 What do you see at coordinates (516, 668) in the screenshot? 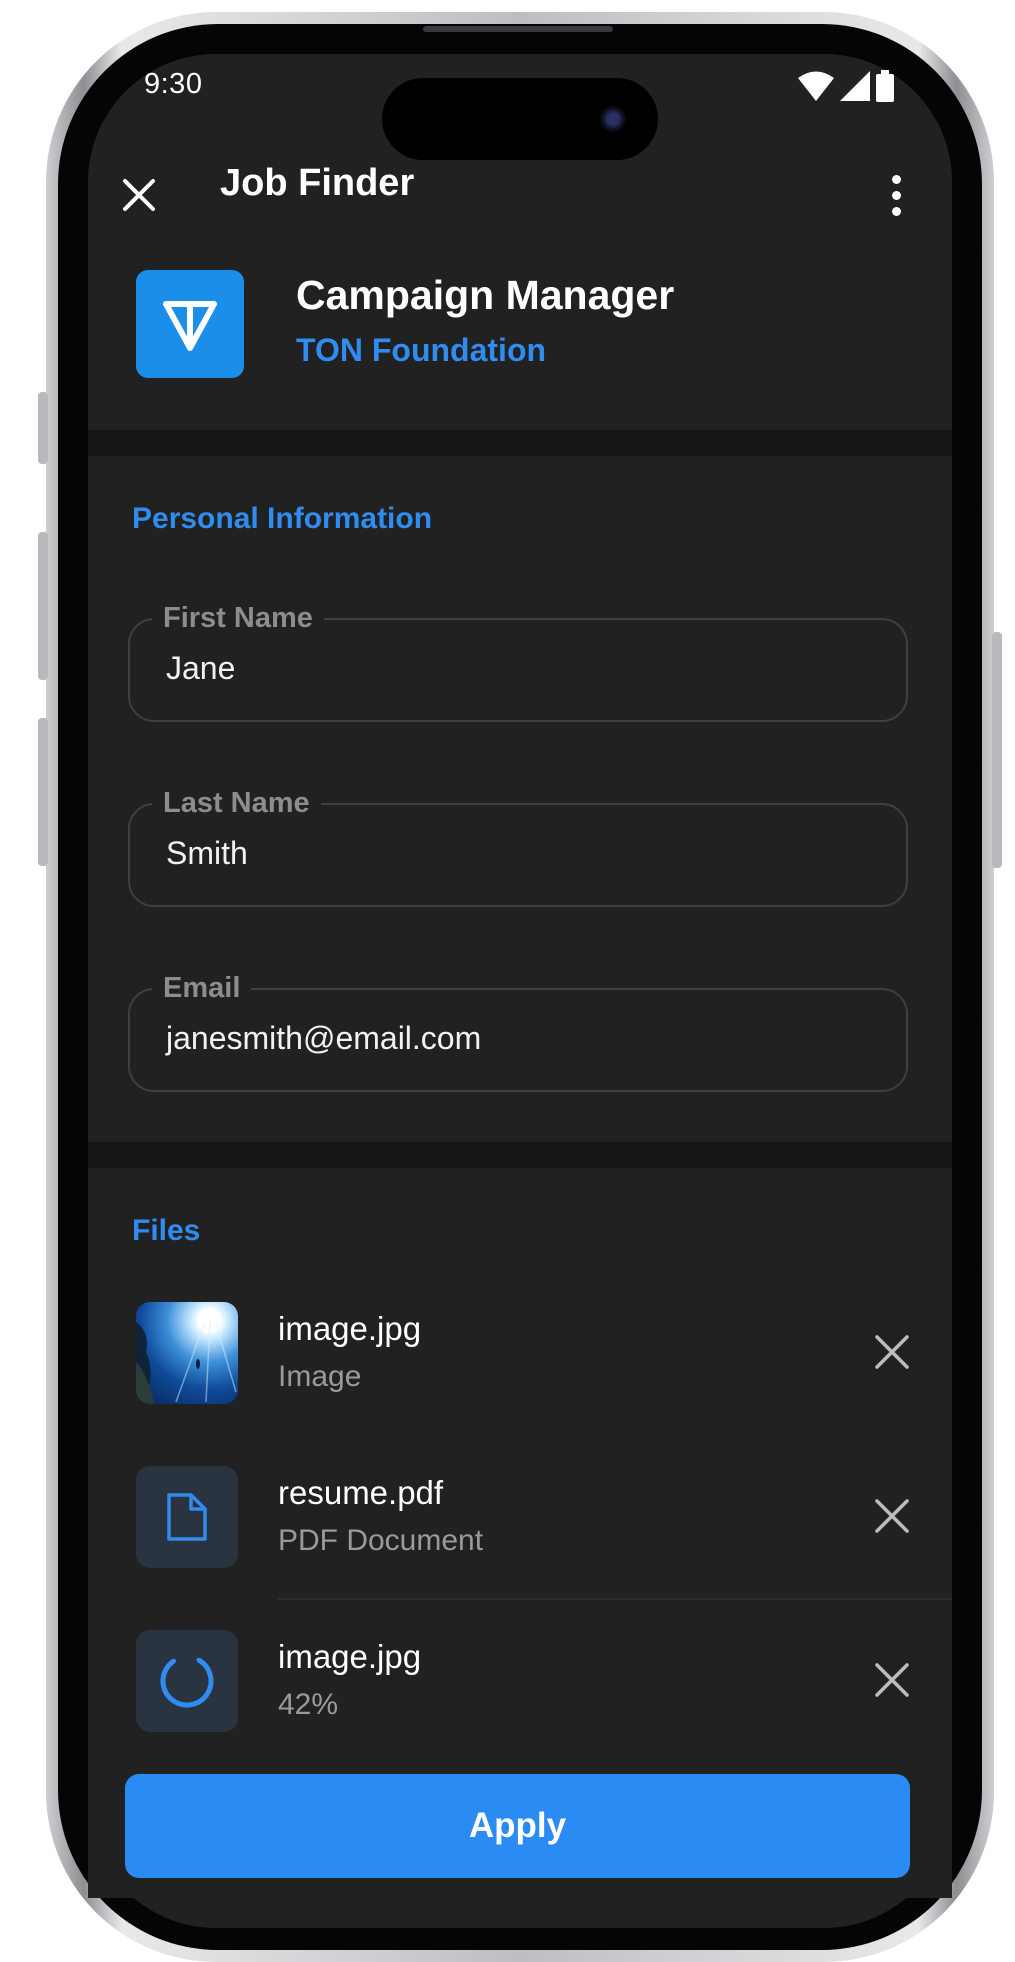
I see `first-name-input: Jane` at bounding box center [516, 668].